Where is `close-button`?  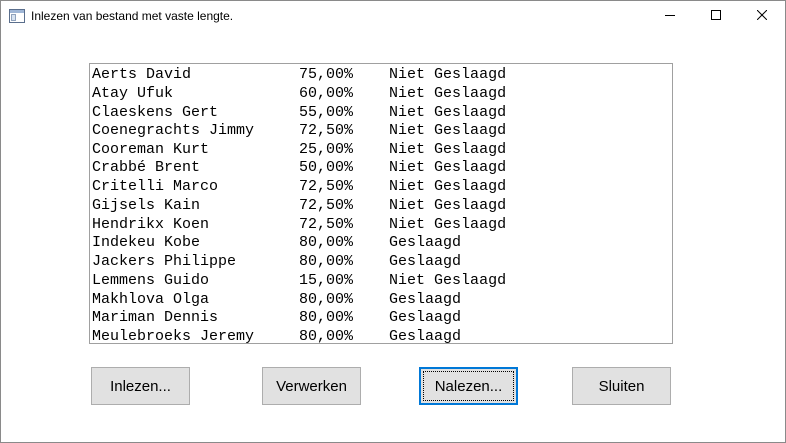 close-button is located at coordinates (762, 16).